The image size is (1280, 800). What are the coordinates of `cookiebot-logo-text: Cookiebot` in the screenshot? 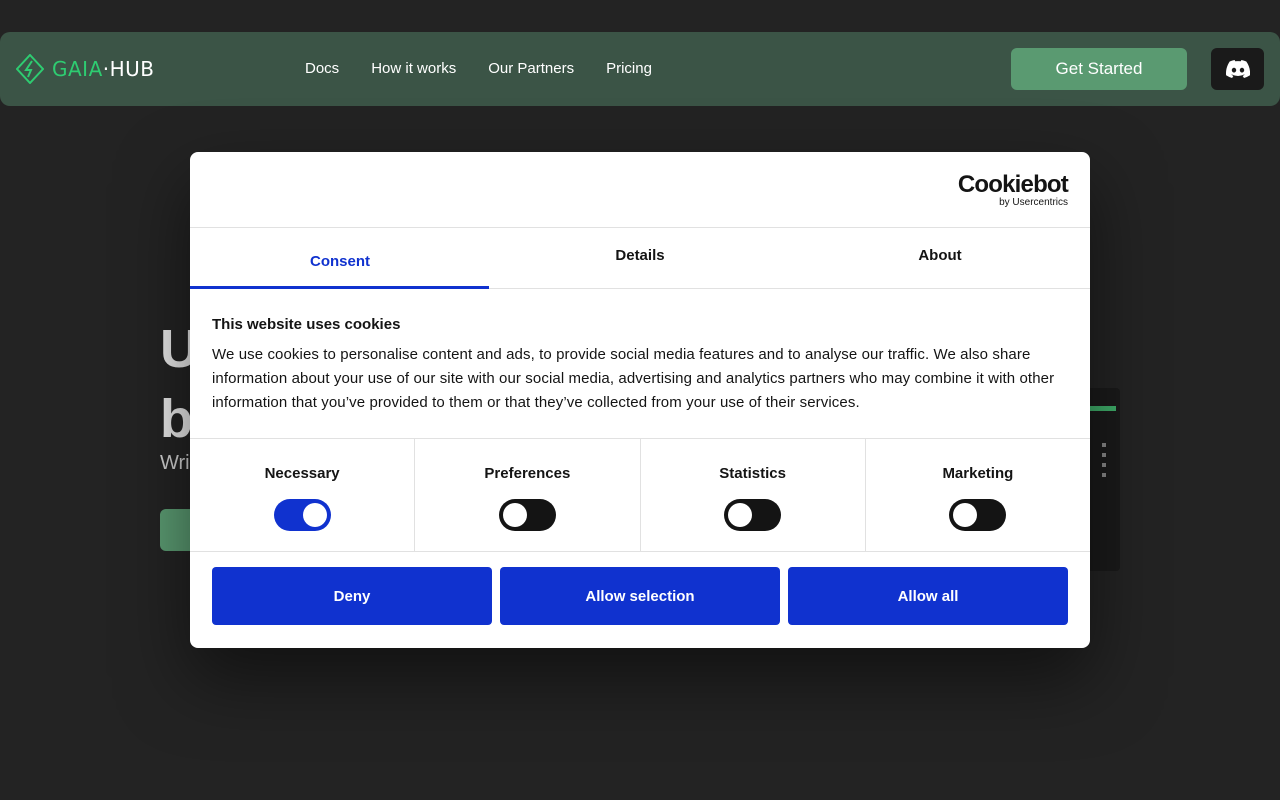 It's located at (1013, 184).